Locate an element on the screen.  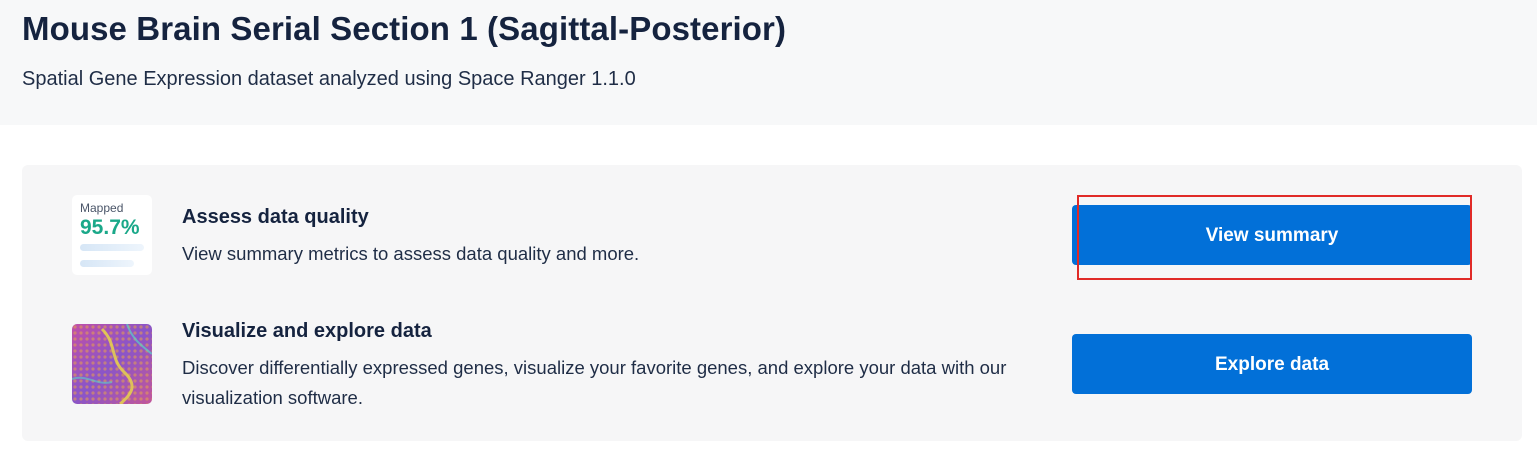
tissue-image-icon is located at coordinates (112, 364).